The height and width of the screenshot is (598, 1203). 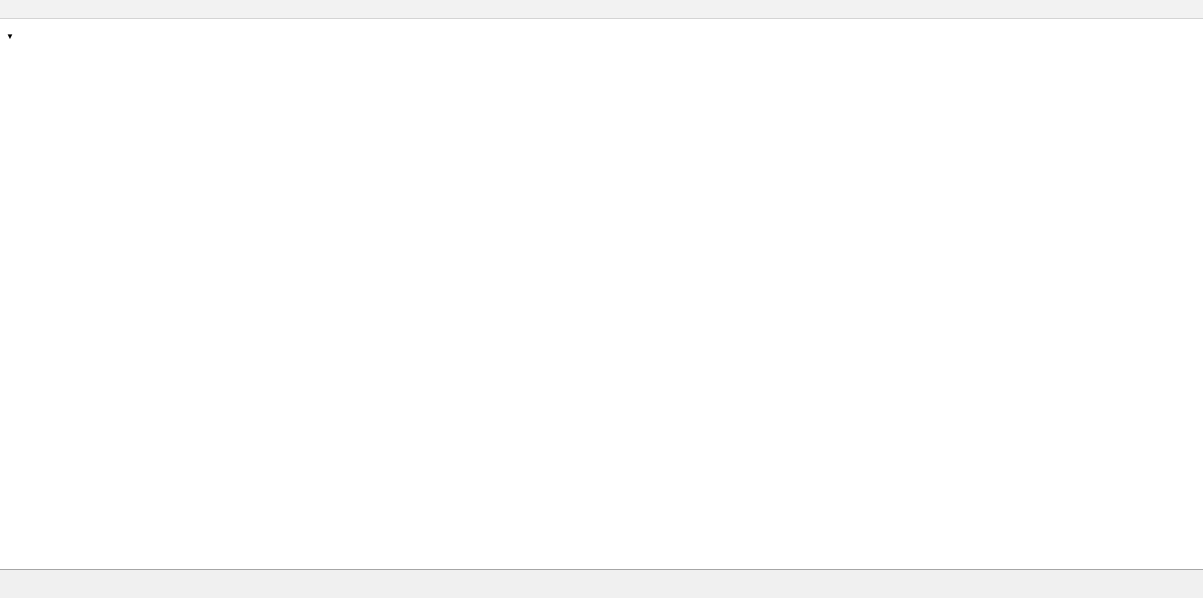 What do you see at coordinates (10, 36) in the screenshot?
I see `symbol-dropdown-icon: ▼` at bounding box center [10, 36].